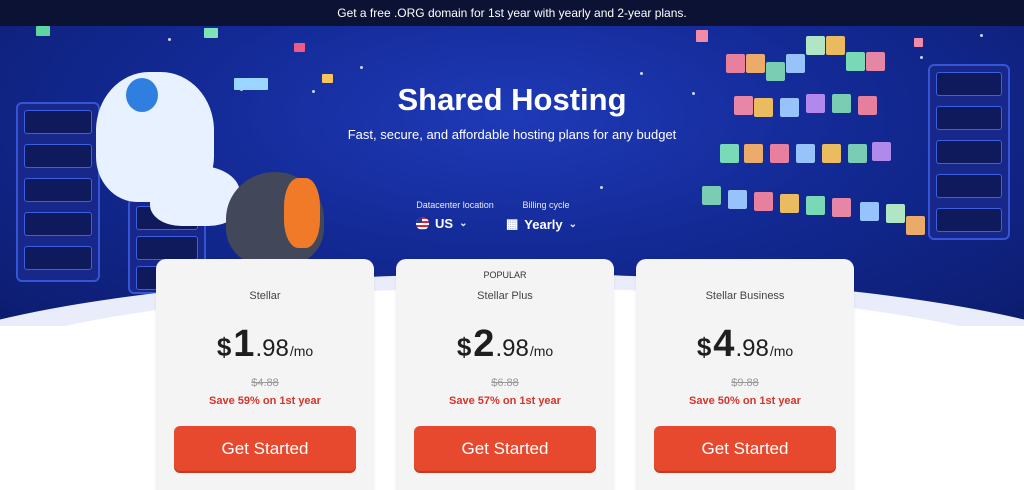 The image size is (1024, 490). I want to click on price-whole: 4, so click(724, 344).